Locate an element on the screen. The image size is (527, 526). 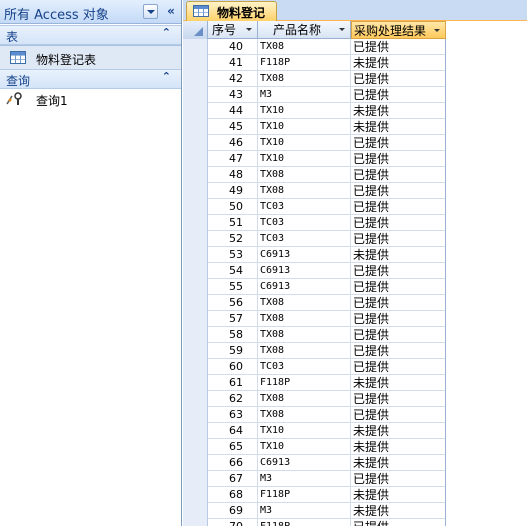
cell-seq: 42 is located at coordinates (233, 79).